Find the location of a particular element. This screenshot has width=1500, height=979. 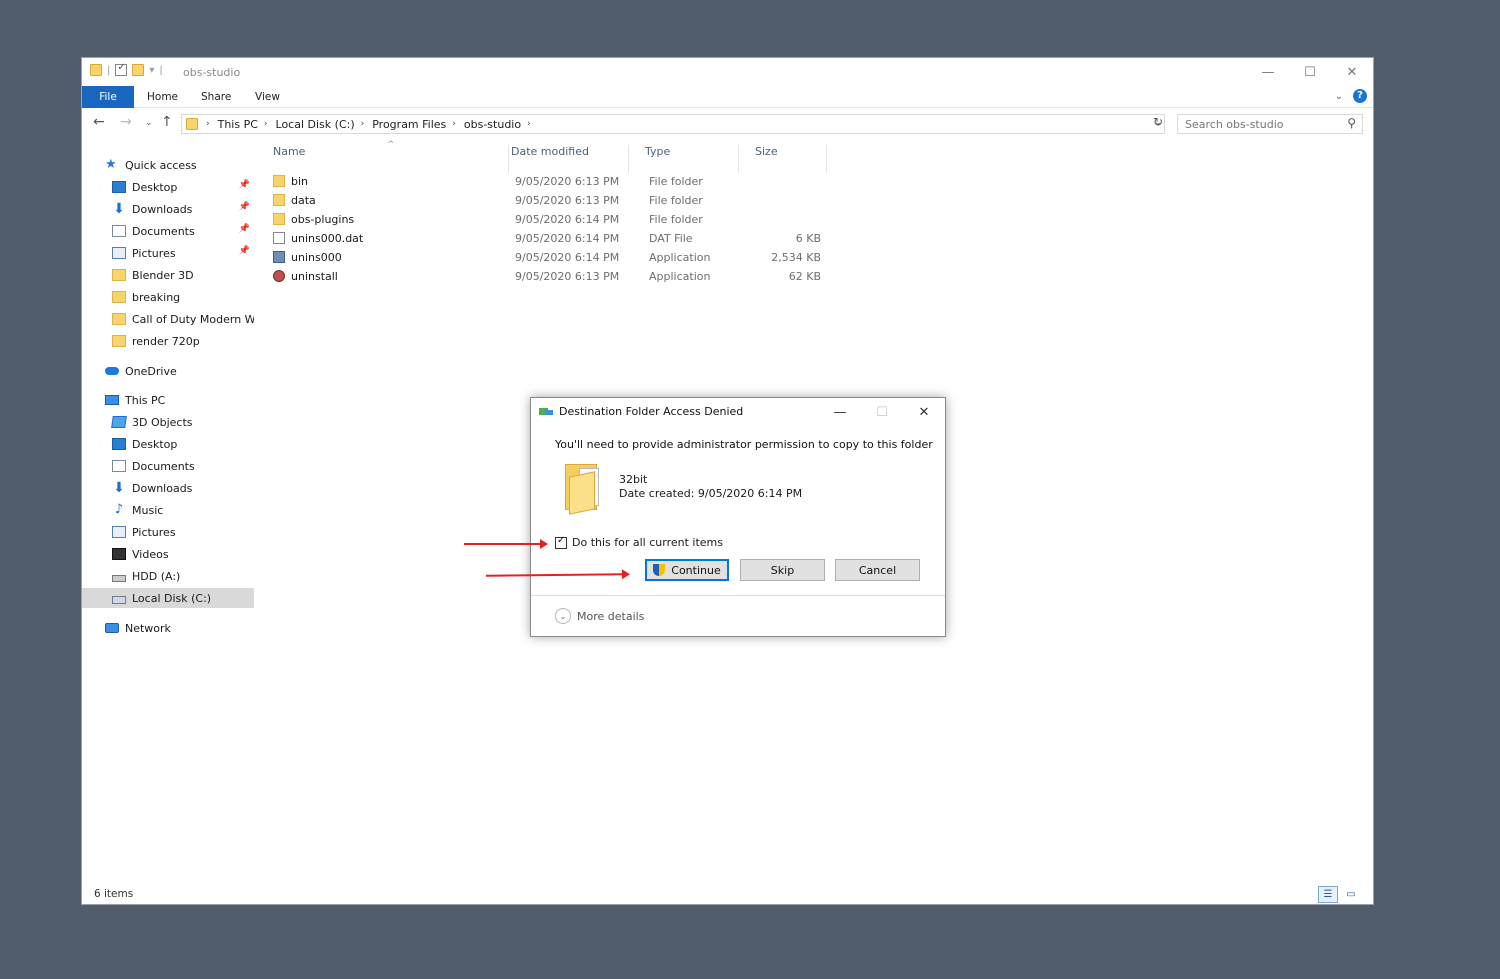

download-icon: ⬇ is located at coordinates (119, 209).